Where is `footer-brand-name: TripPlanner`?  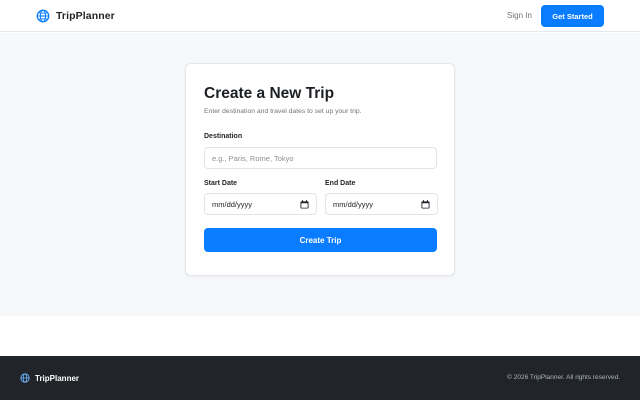 footer-brand-name: TripPlanner is located at coordinates (57, 378).